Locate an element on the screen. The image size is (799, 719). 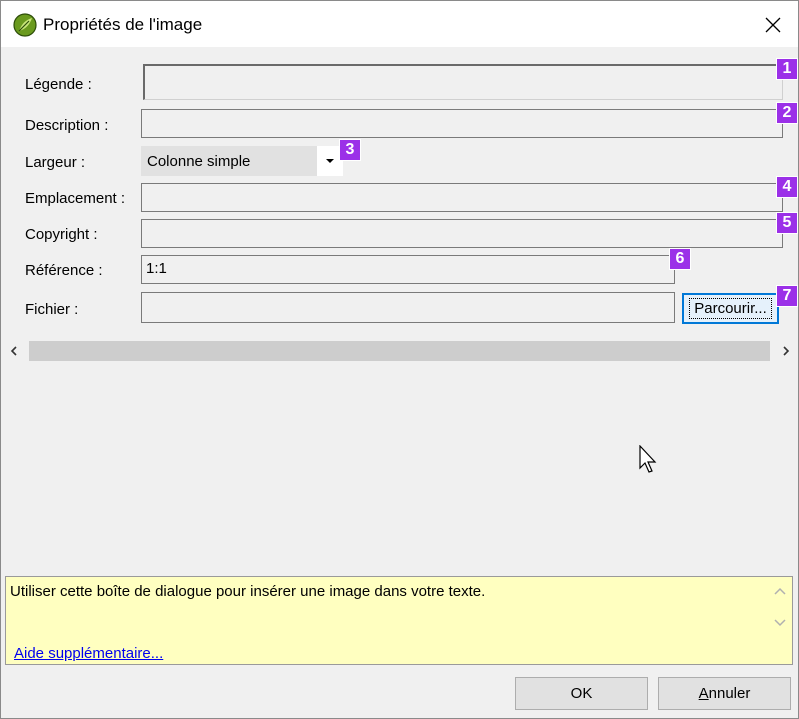
close-button is located at coordinates (773, 25).